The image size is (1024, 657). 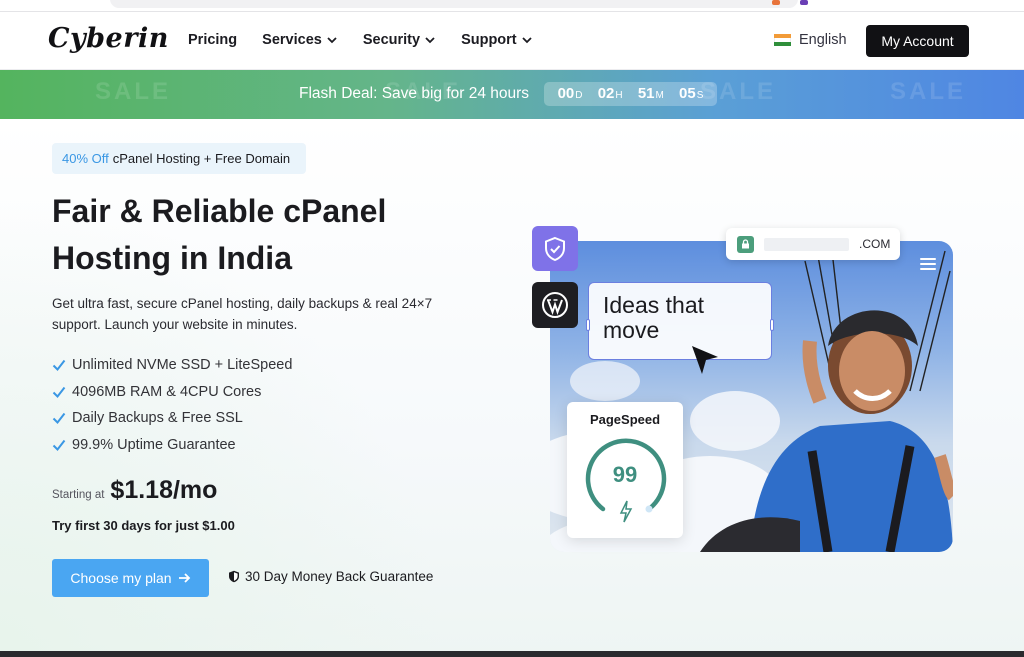 I want to click on countdown-seconds: 05S, so click(x=691, y=93).